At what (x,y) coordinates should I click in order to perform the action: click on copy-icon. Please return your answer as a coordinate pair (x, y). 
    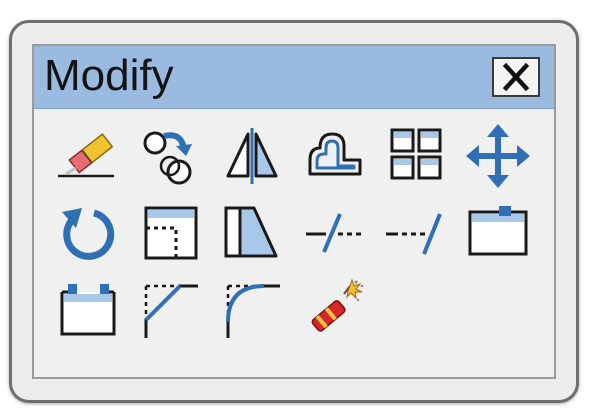
    Looking at the image, I should click on (167, 158).